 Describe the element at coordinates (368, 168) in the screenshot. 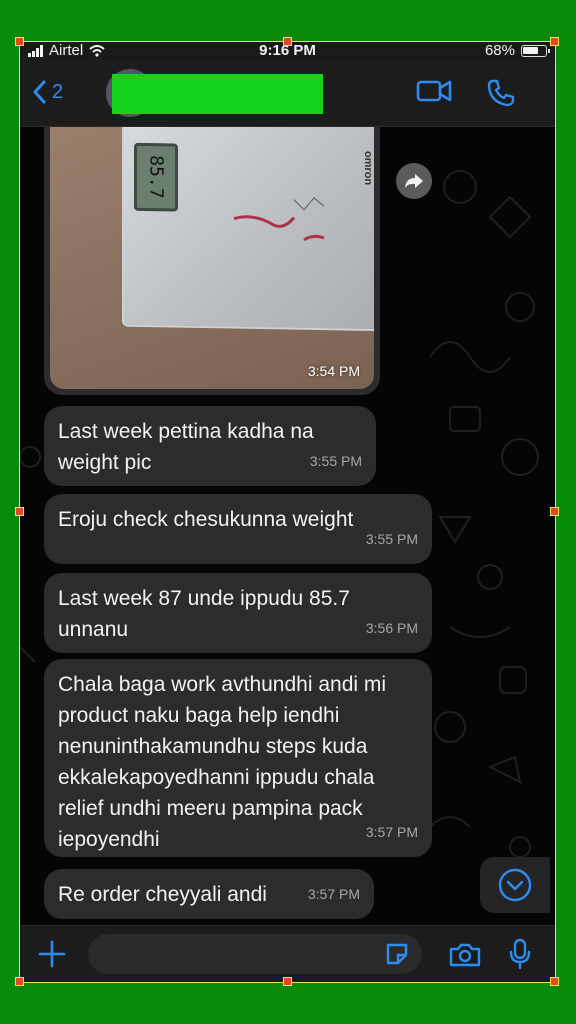

I see `scale-brand: omron` at that location.